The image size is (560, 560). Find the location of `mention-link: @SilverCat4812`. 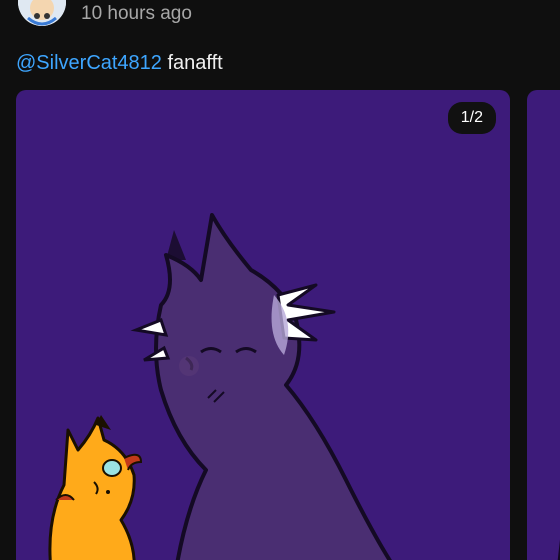

mention-link: @SilverCat4812 is located at coordinates (89, 63).